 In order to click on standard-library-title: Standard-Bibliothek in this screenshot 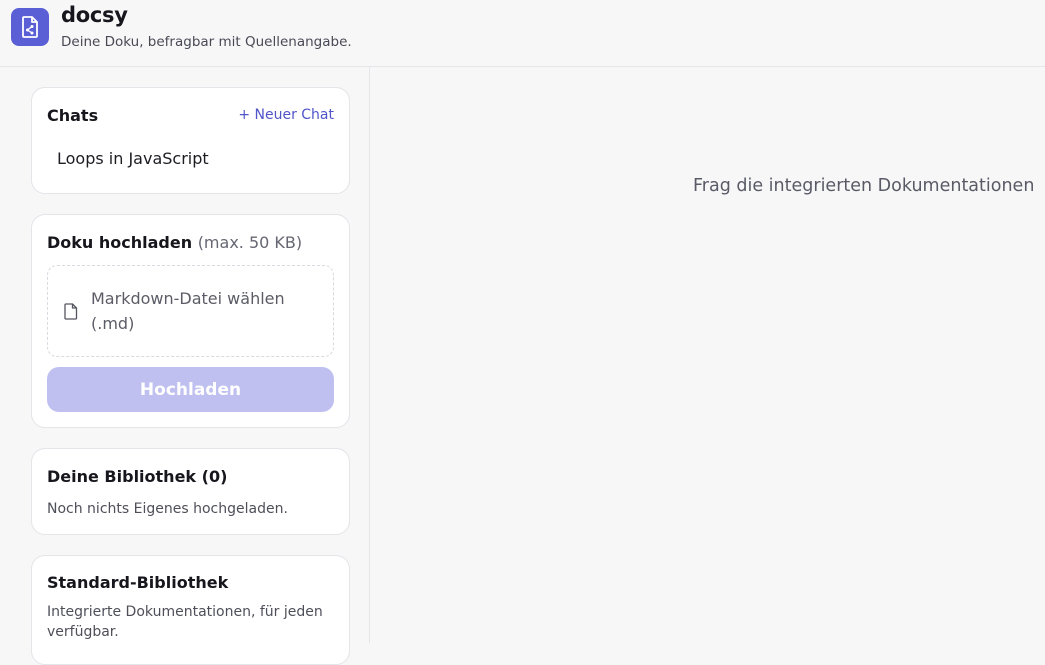, I will do `click(138, 582)`.